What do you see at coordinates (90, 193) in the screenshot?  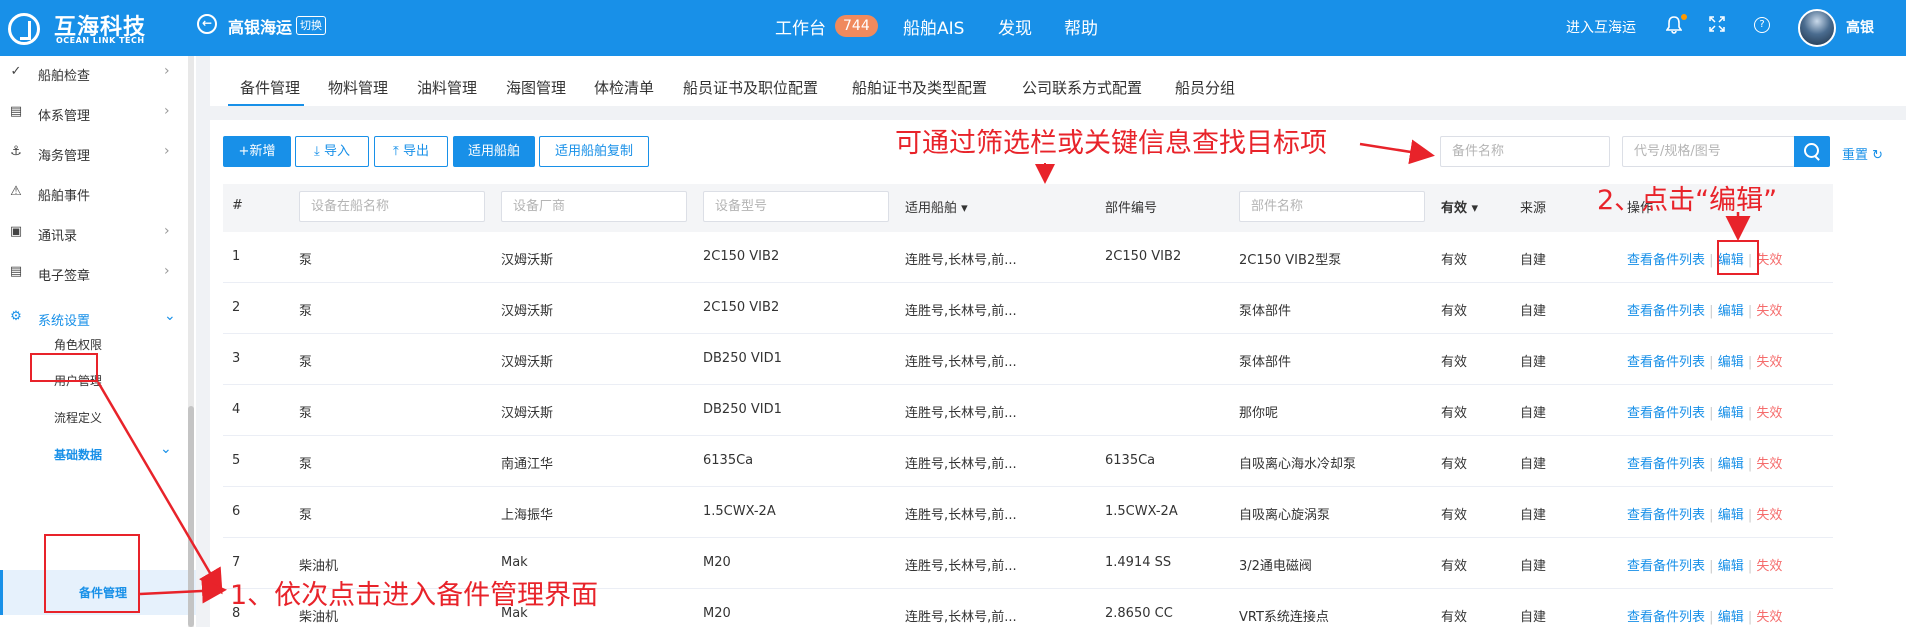 I see `sidebar-item-ship-events: ⚠ 船舶事件` at bounding box center [90, 193].